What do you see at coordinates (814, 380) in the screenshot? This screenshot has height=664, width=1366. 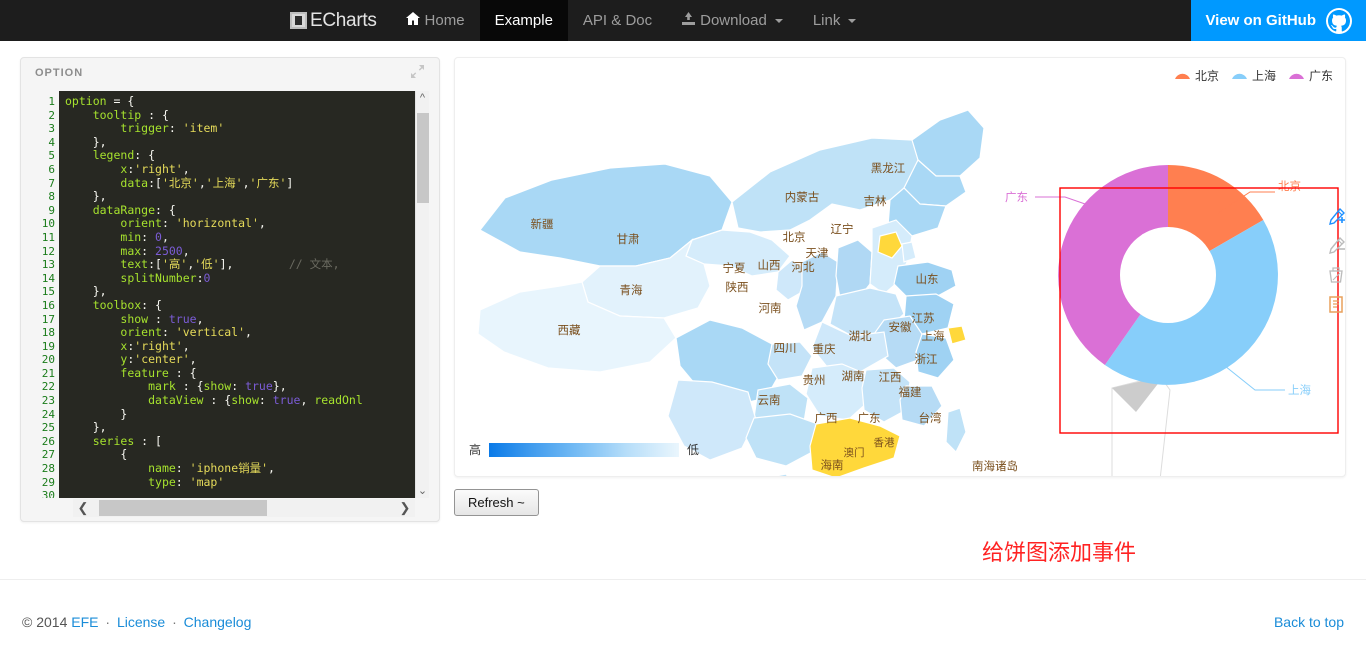 I see `map-label: 贵州` at bounding box center [814, 380].